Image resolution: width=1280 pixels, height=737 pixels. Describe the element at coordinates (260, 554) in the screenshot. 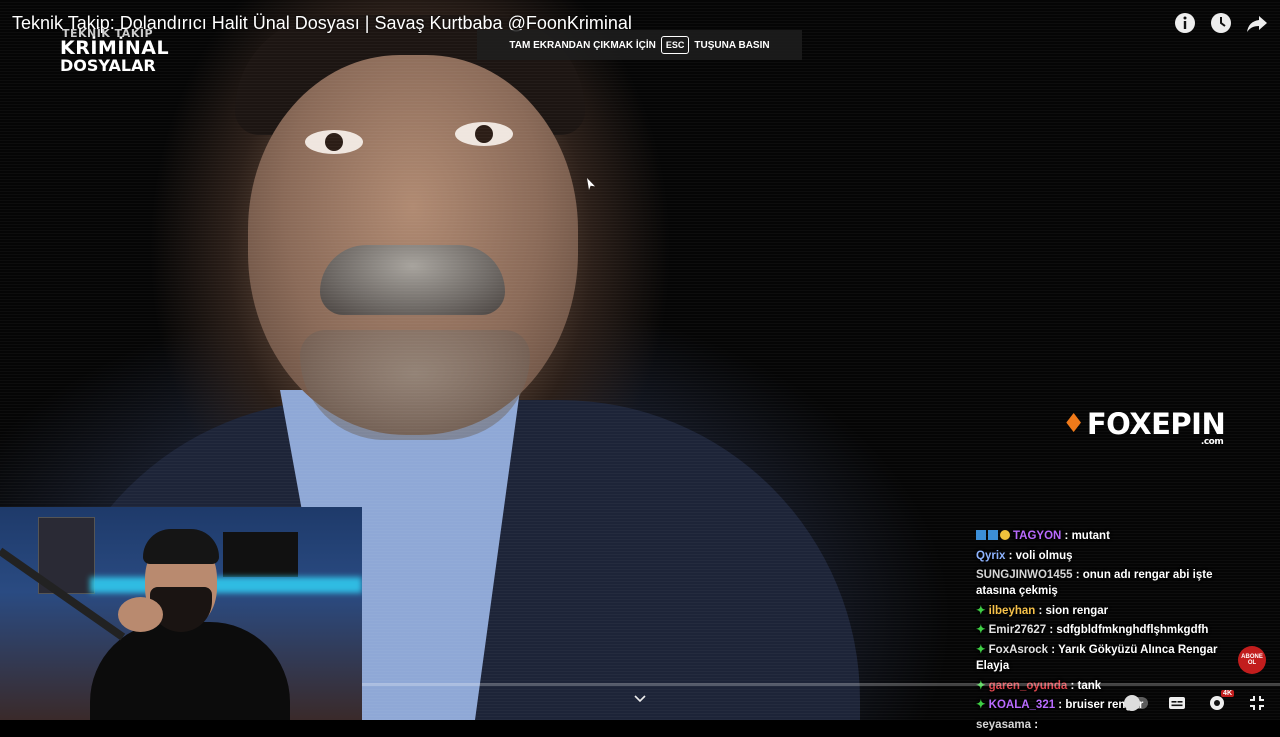

I see `webcam-tv` at that location.